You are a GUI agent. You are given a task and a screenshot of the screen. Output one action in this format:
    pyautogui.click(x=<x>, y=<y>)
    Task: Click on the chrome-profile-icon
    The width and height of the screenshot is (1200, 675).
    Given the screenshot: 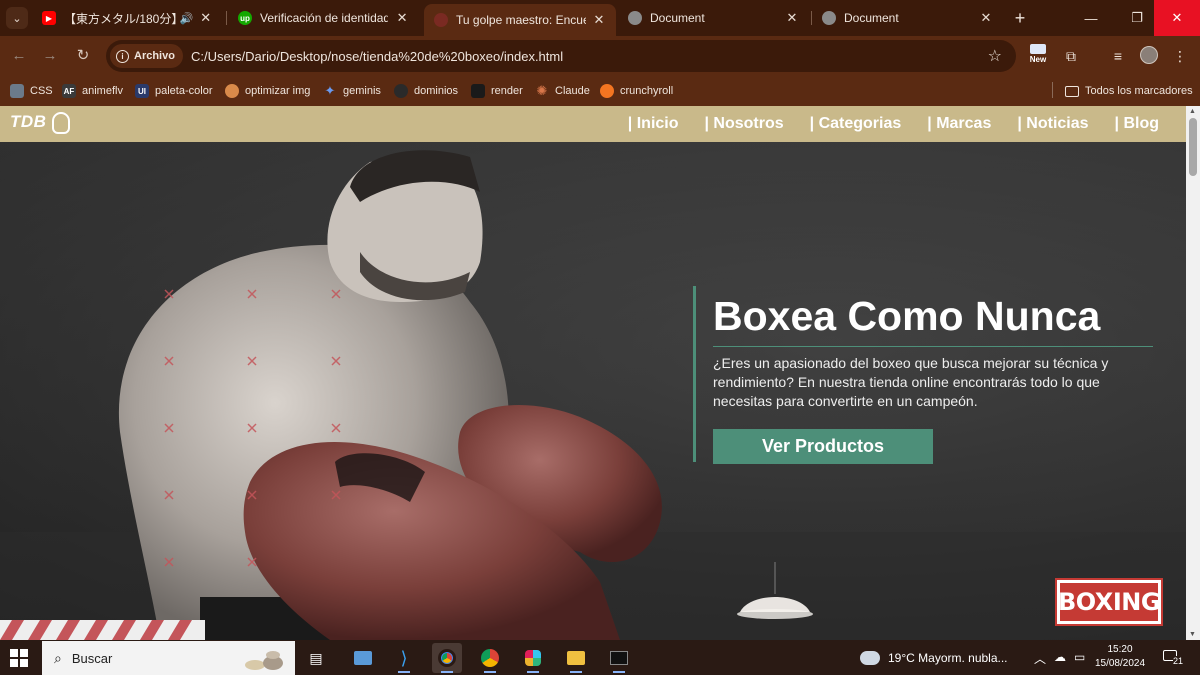 What is the action you would take?
    pyautogui.click(x=490, y=658)
    